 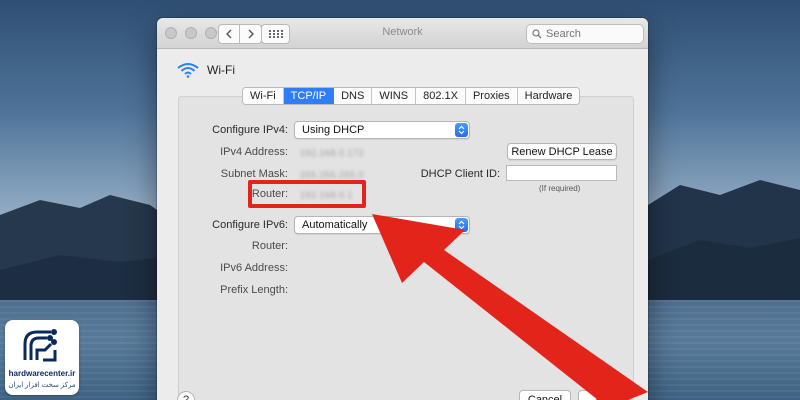 What do you see at coordinates (42, 385) in the screenshot?
I see `watermark-tagline: مرکز سخت افزار ایران` at bounding box center [42, 385].